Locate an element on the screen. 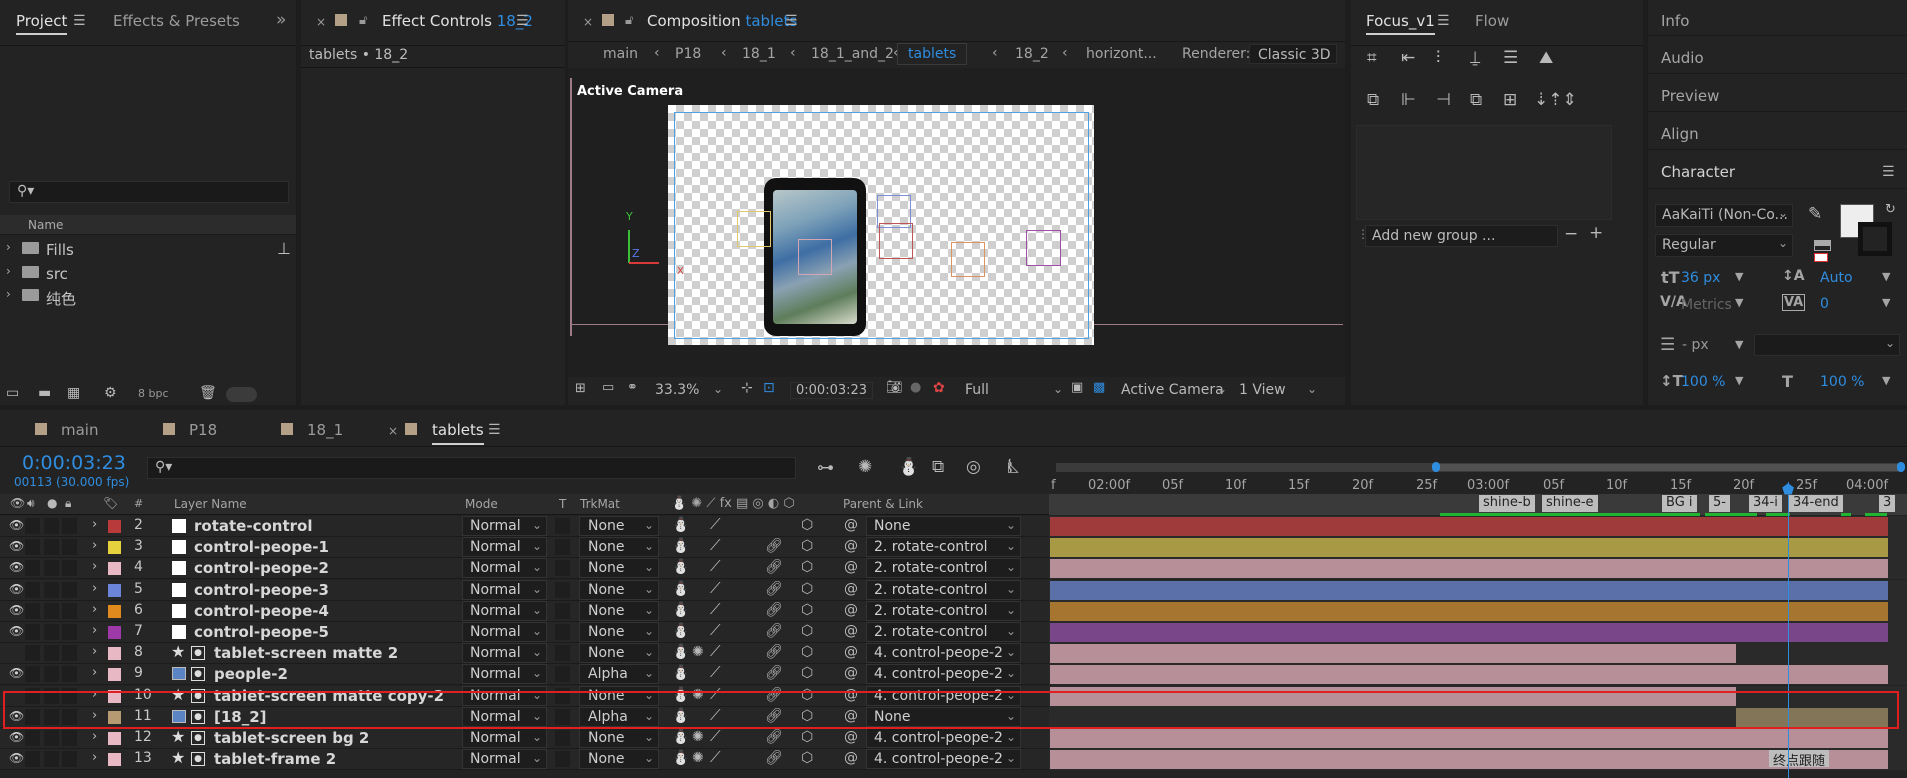 The height and width of the screenshot is (778, 1907). layer-name: tablet-frame 2 is located at coordinates (275, 759).